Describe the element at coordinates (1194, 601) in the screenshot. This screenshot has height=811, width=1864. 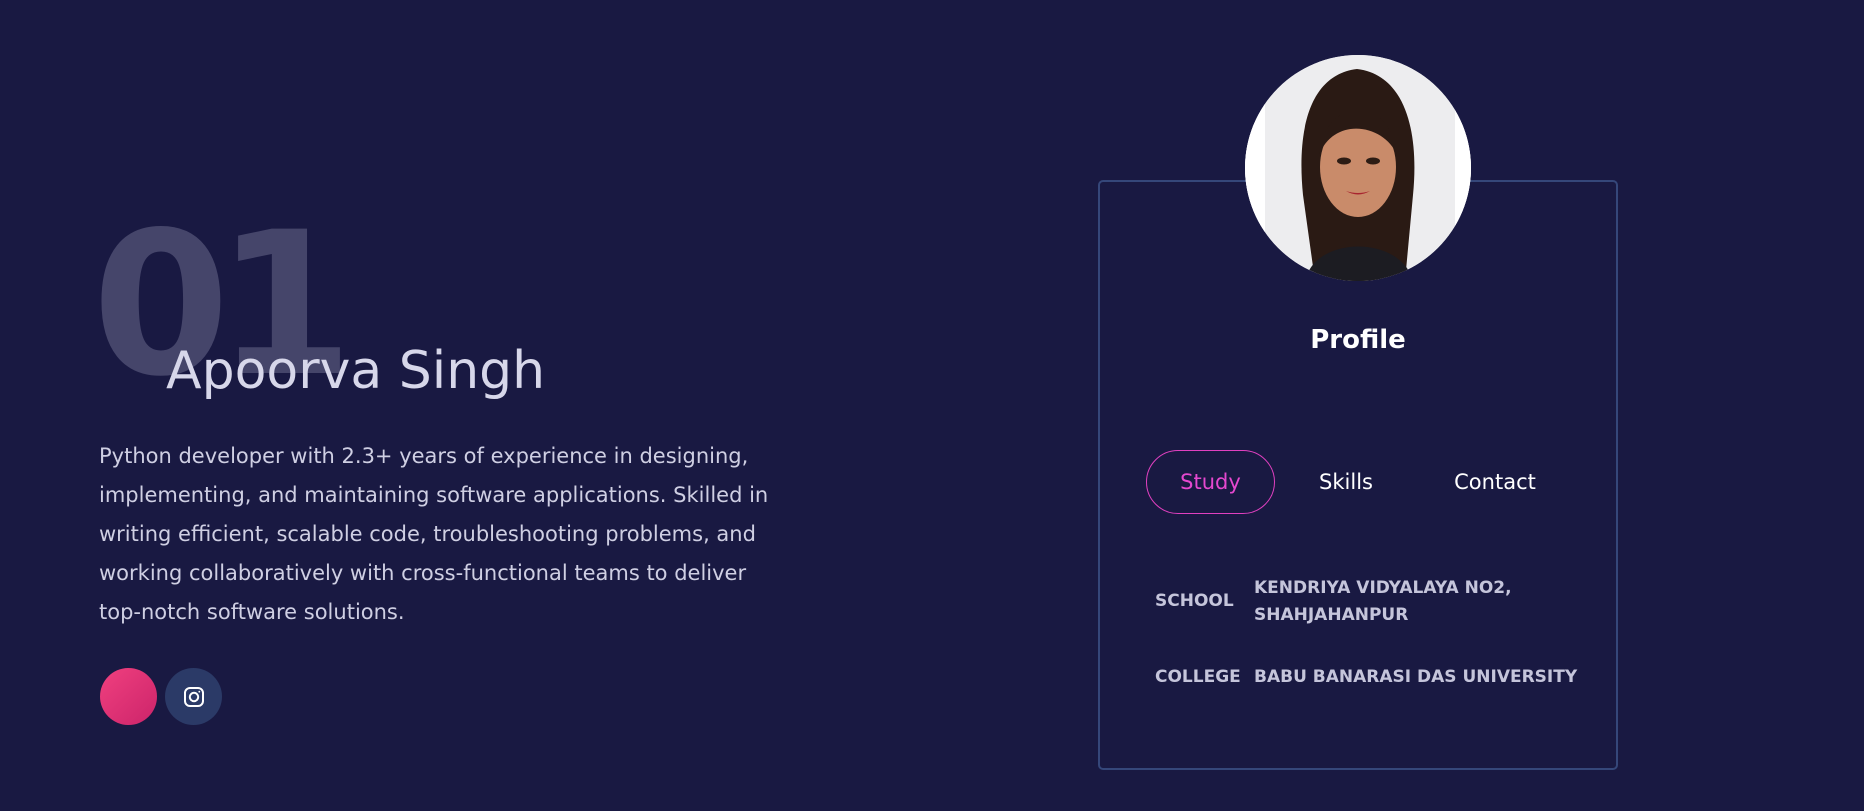
I see `info-label-school: SCHOOL` at that location.